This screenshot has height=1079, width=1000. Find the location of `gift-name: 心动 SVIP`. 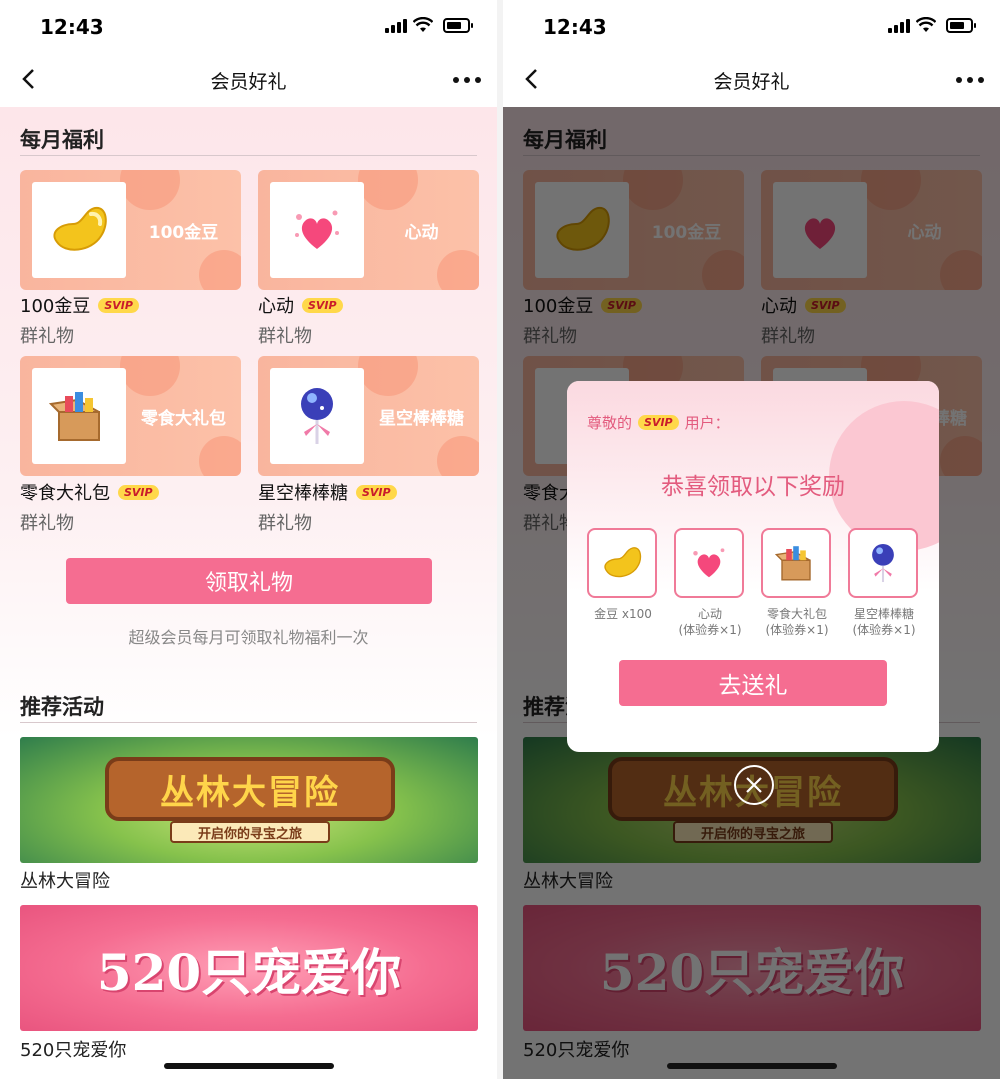

gift-name: 心动 SVIP is located at coordinates (300, 305).